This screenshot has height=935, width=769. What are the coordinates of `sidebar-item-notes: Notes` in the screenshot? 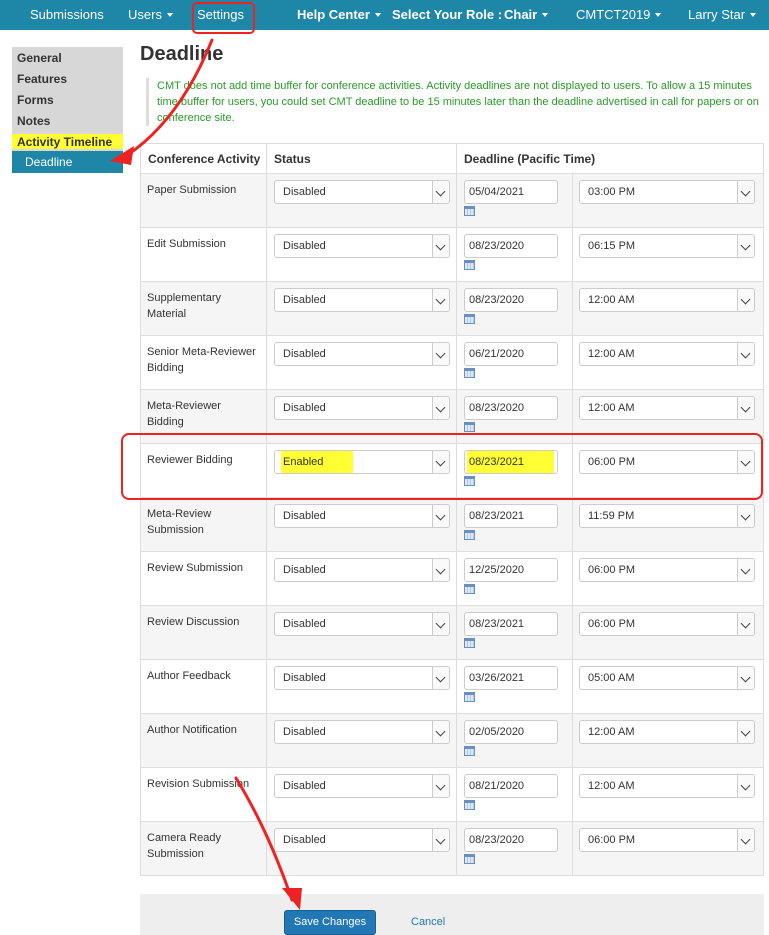 It's located at (33, 121).